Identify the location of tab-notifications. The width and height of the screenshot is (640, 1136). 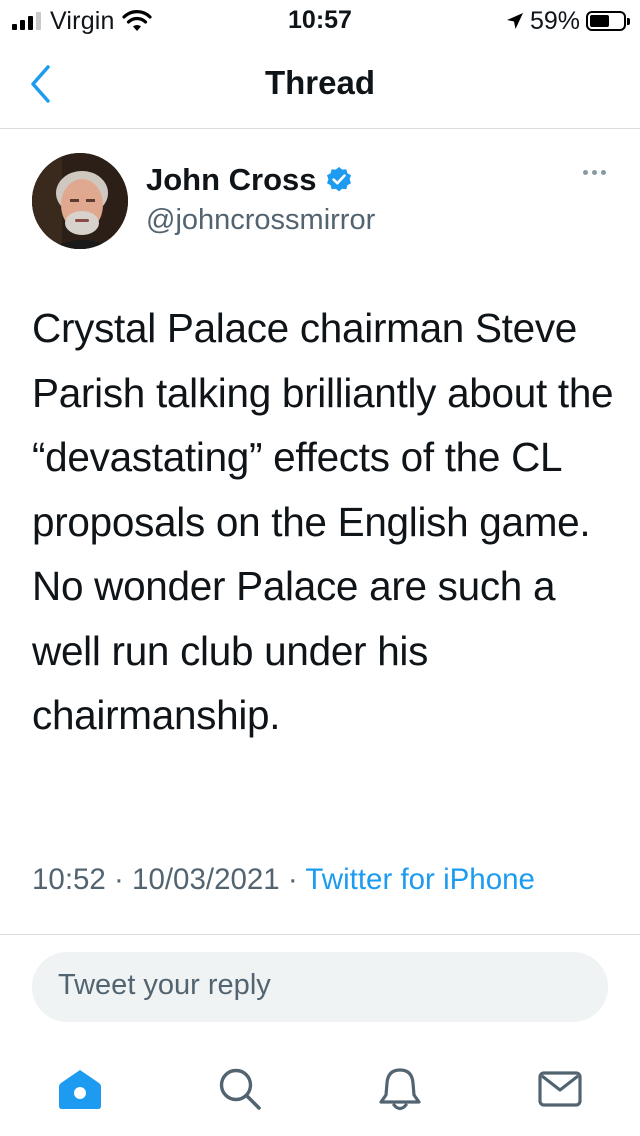
(400, 1089).